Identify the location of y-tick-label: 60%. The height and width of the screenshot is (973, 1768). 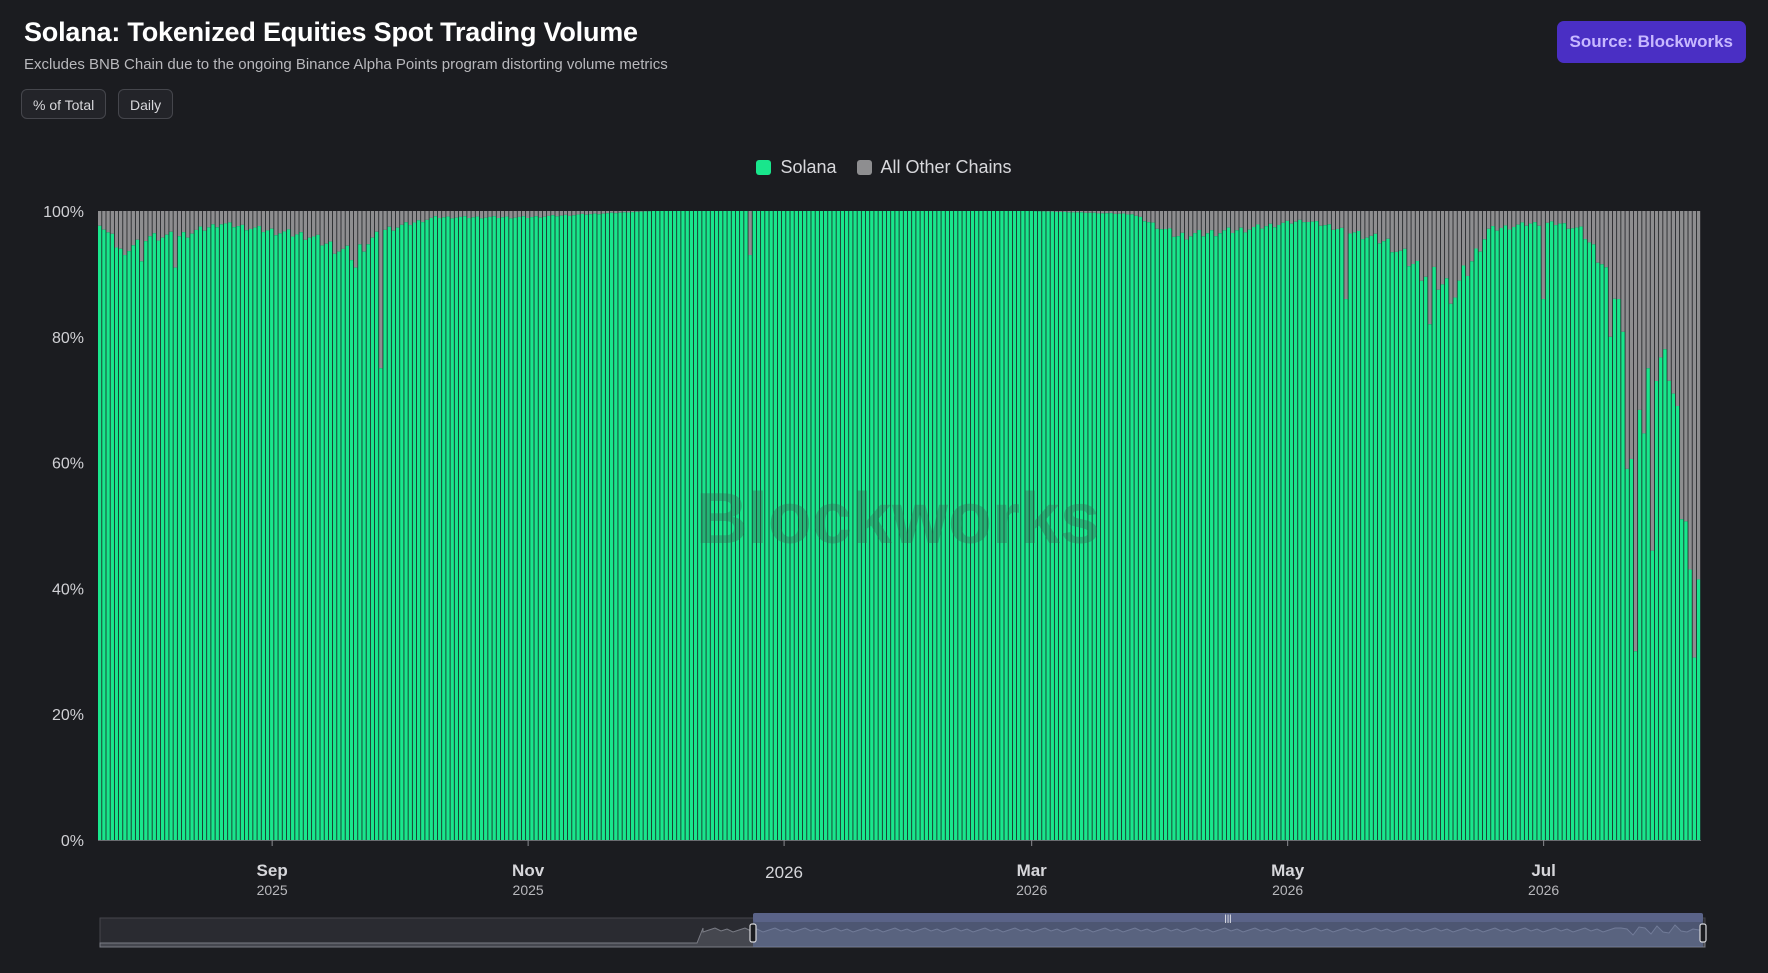
(68, 464).